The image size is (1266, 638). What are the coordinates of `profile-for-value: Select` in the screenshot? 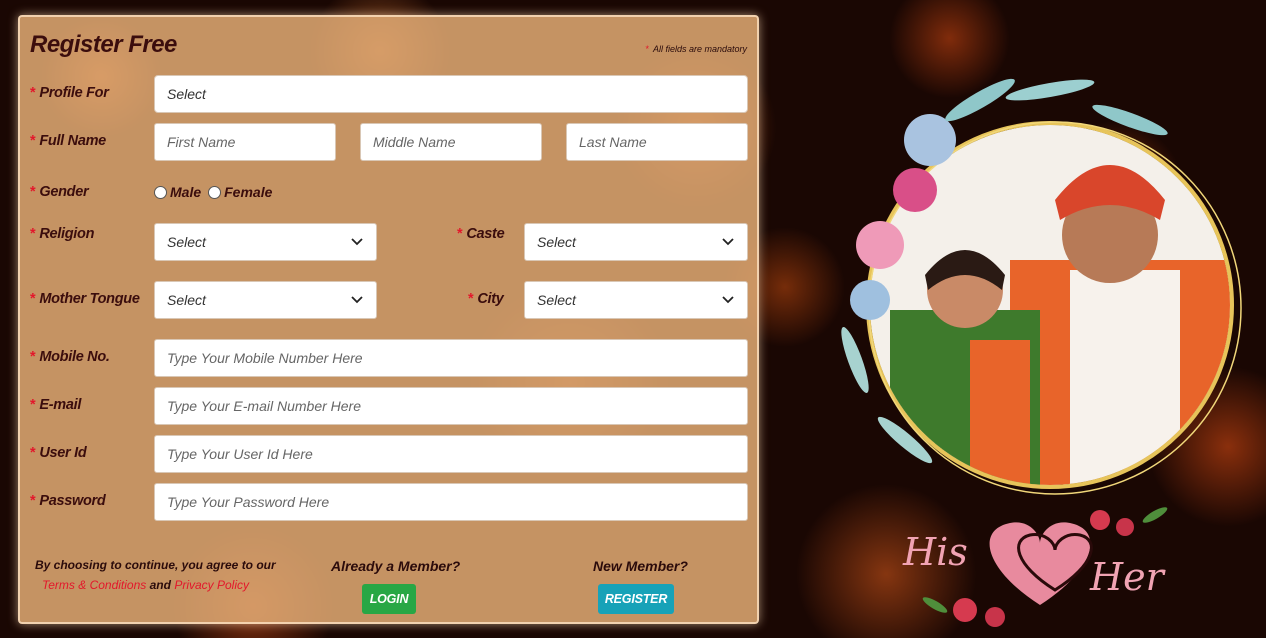 It's located at (186, 94).